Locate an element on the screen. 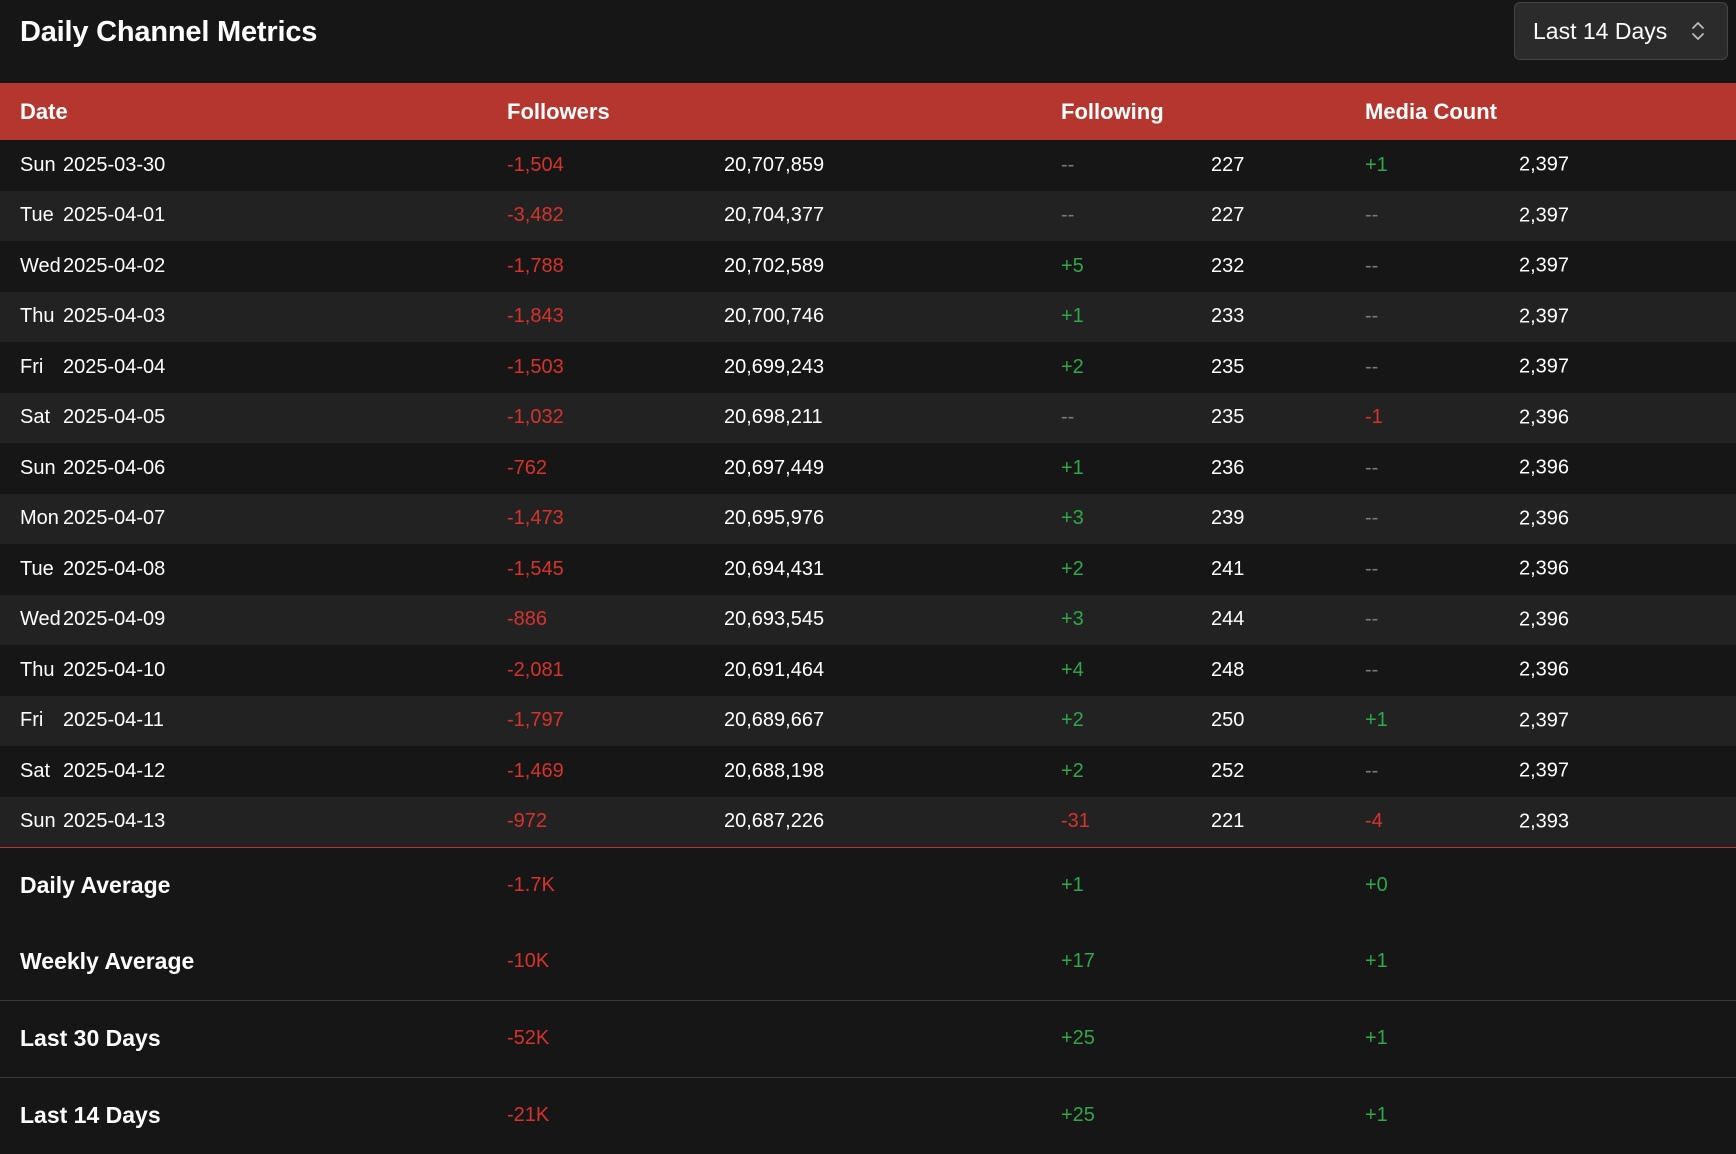 Image resolution: width=1736 pixels, height=1154 pixels. row-media-change: -1 2,396 is located at coordinates (1550, 418).